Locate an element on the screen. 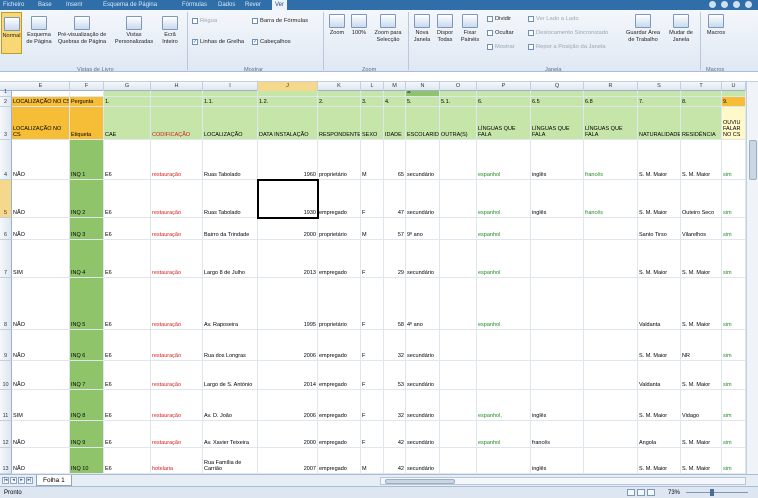  cell-p5: espanhol is located at coordinates (504, 199).